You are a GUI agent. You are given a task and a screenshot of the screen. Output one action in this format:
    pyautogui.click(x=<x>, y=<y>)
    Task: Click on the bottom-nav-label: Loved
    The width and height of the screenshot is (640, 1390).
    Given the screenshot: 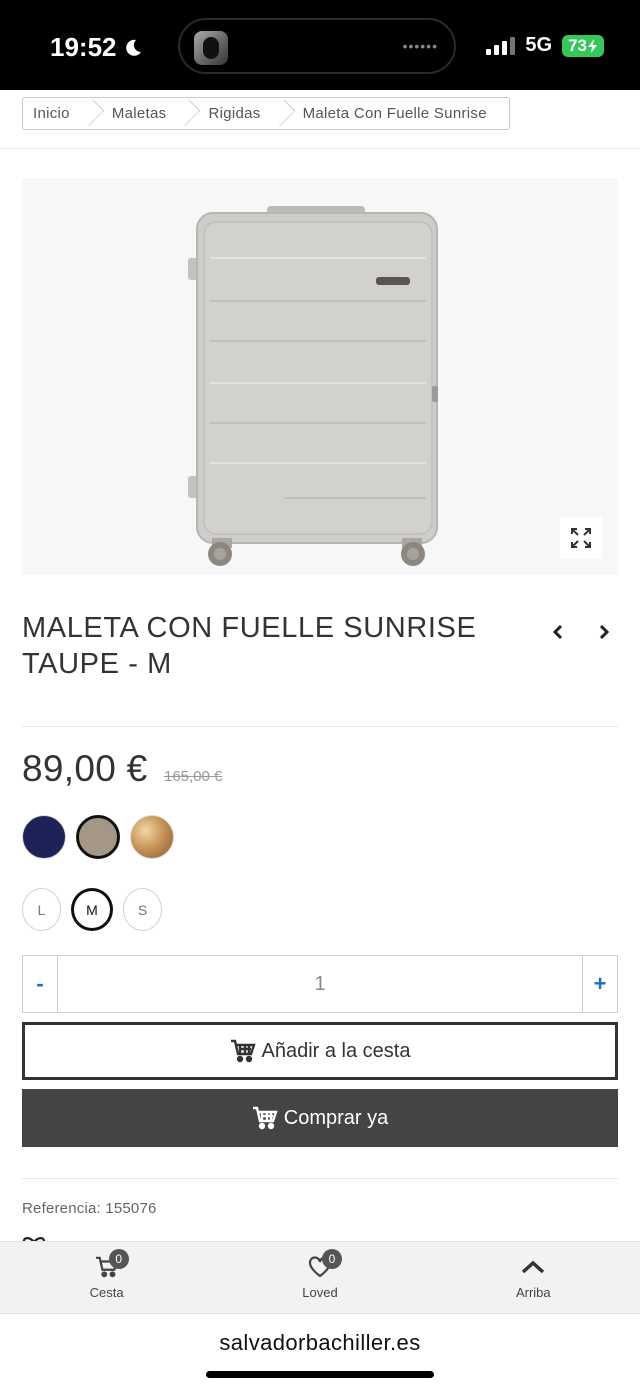 What is the action you would take?
    pyautogui.click(x=320, y=1292)
    